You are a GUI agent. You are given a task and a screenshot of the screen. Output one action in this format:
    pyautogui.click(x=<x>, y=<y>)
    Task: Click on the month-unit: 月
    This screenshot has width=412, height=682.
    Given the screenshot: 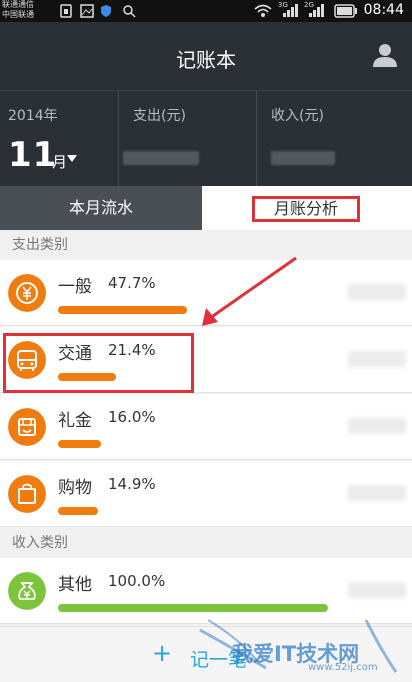 What is the action you would take?
    pyautogui.click(x=60, y=162)
    